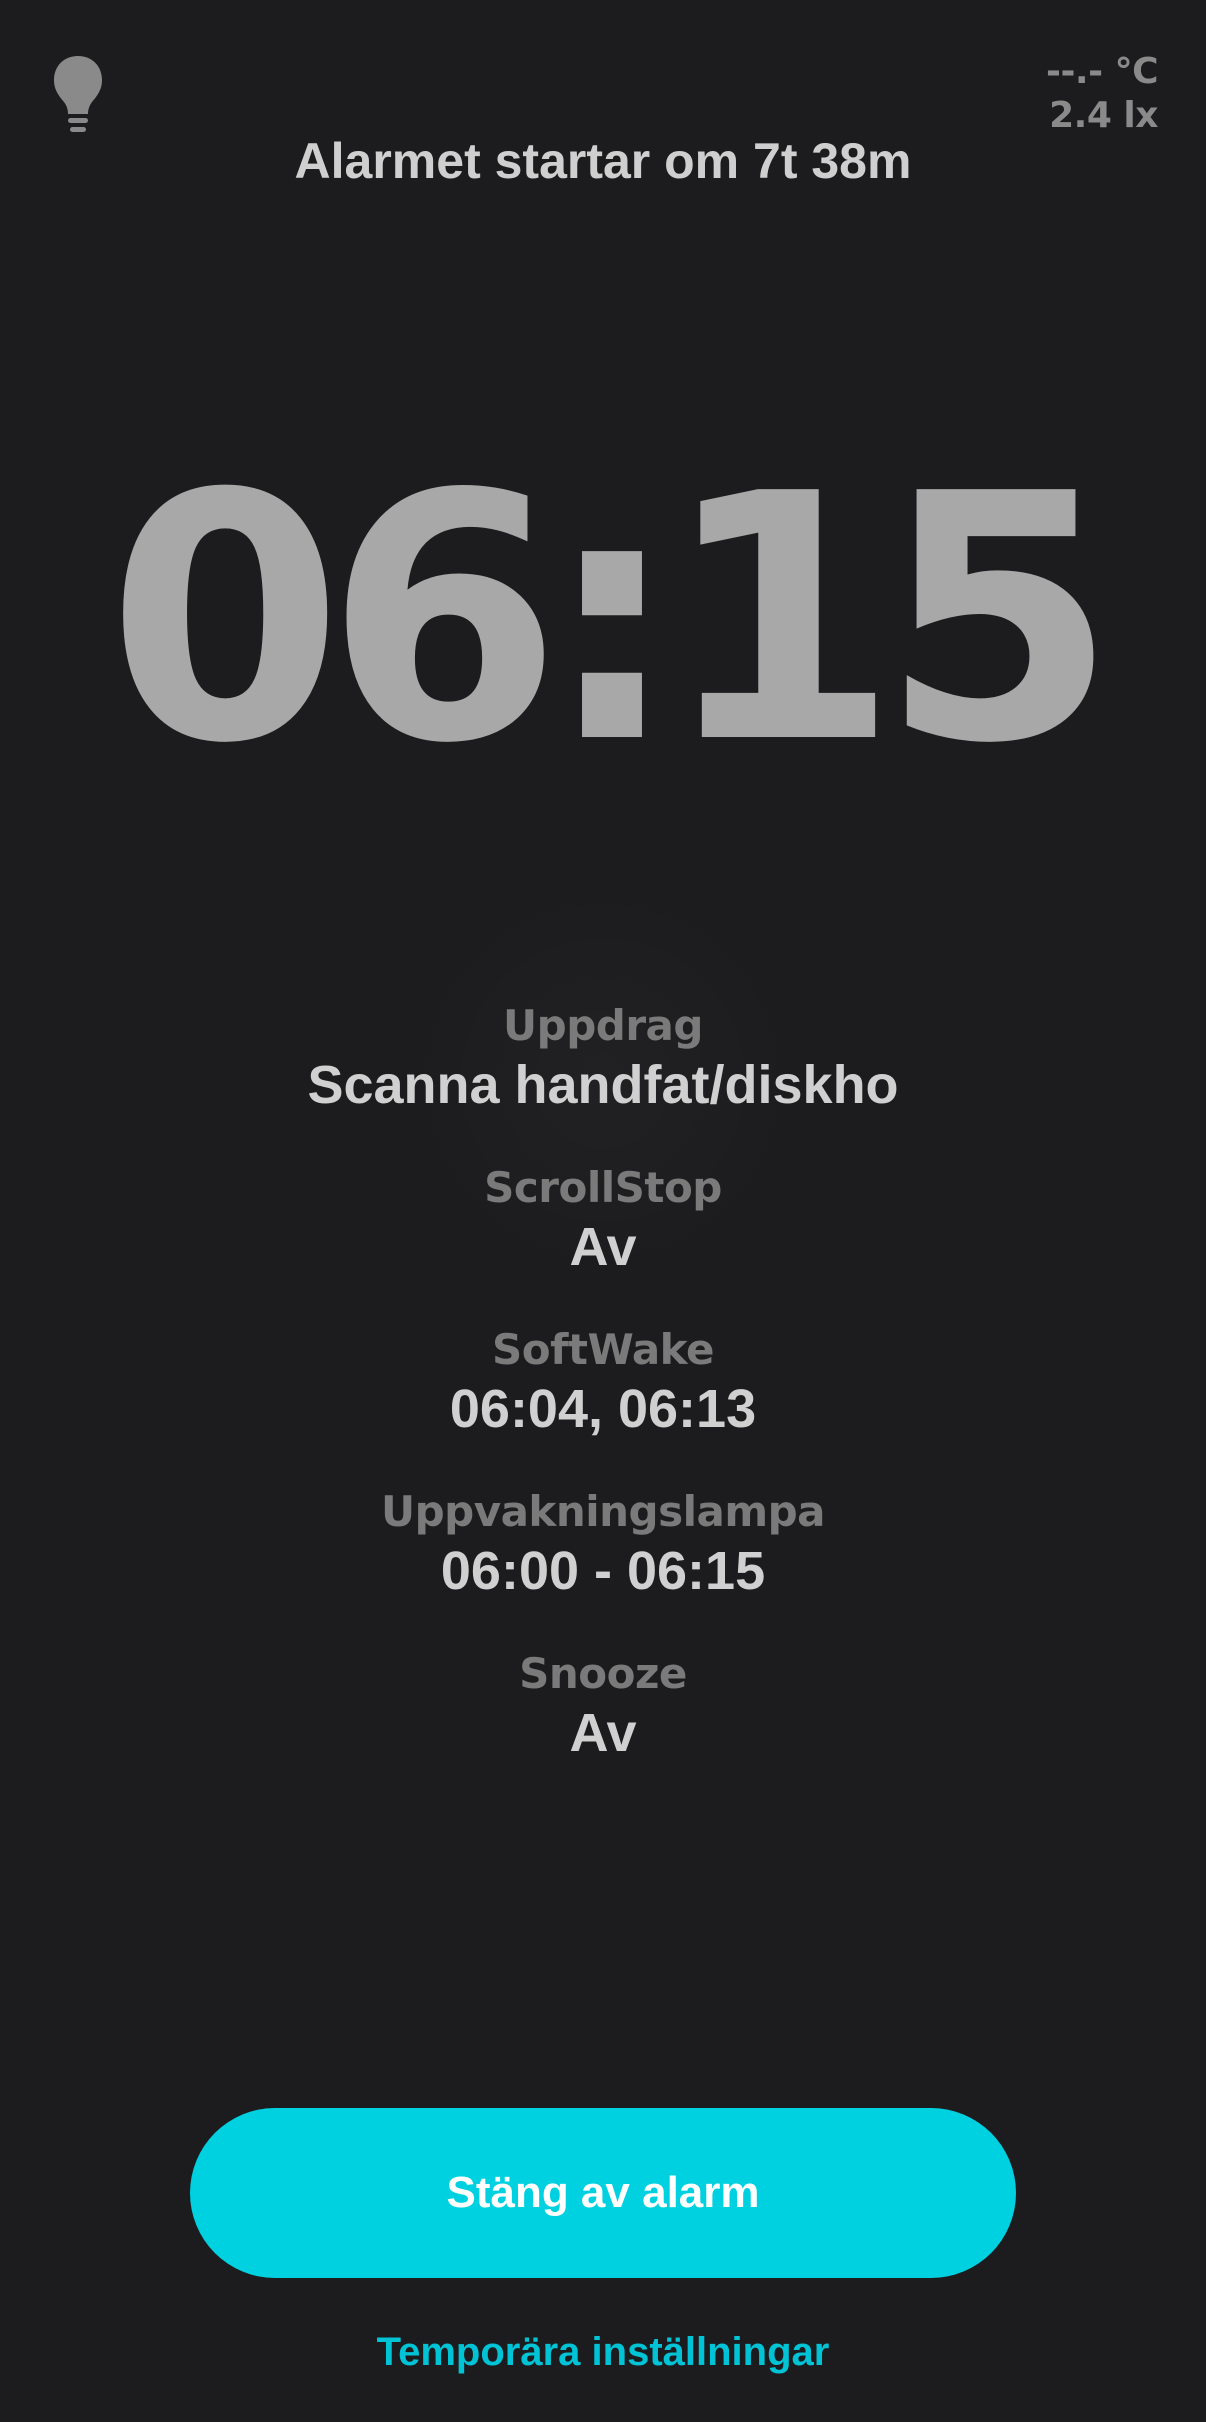 The height and width of the screenshot is (2422, 1206). I want to click on dismiss-alarm-button: Stäng av alarm, so click(603, 2193).